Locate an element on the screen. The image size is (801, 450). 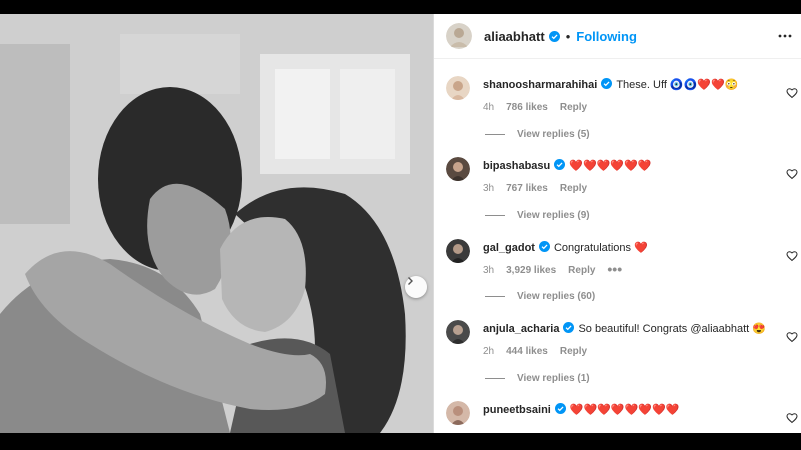
comment-time: 2h is located at coordinates (489, 351).